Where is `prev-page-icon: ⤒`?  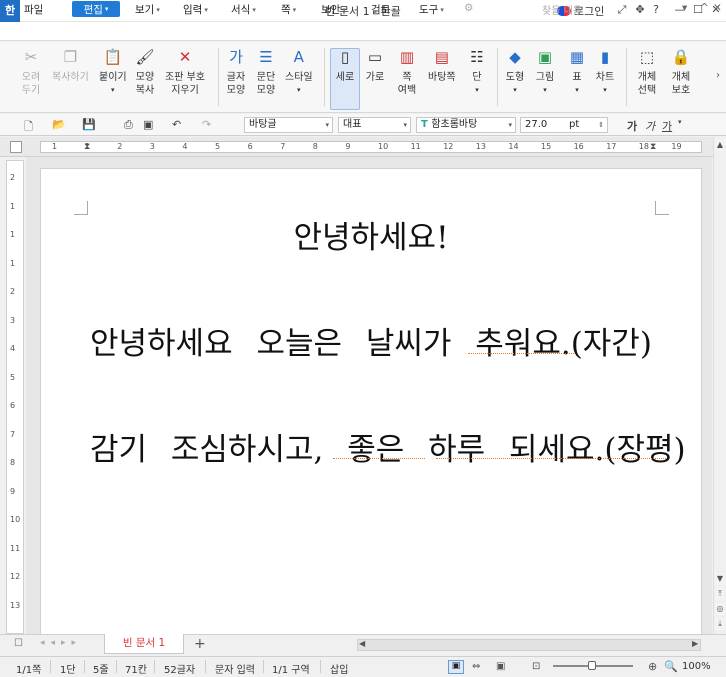 prev-page-icon: ⤒ is located at coordinates (720, 594).